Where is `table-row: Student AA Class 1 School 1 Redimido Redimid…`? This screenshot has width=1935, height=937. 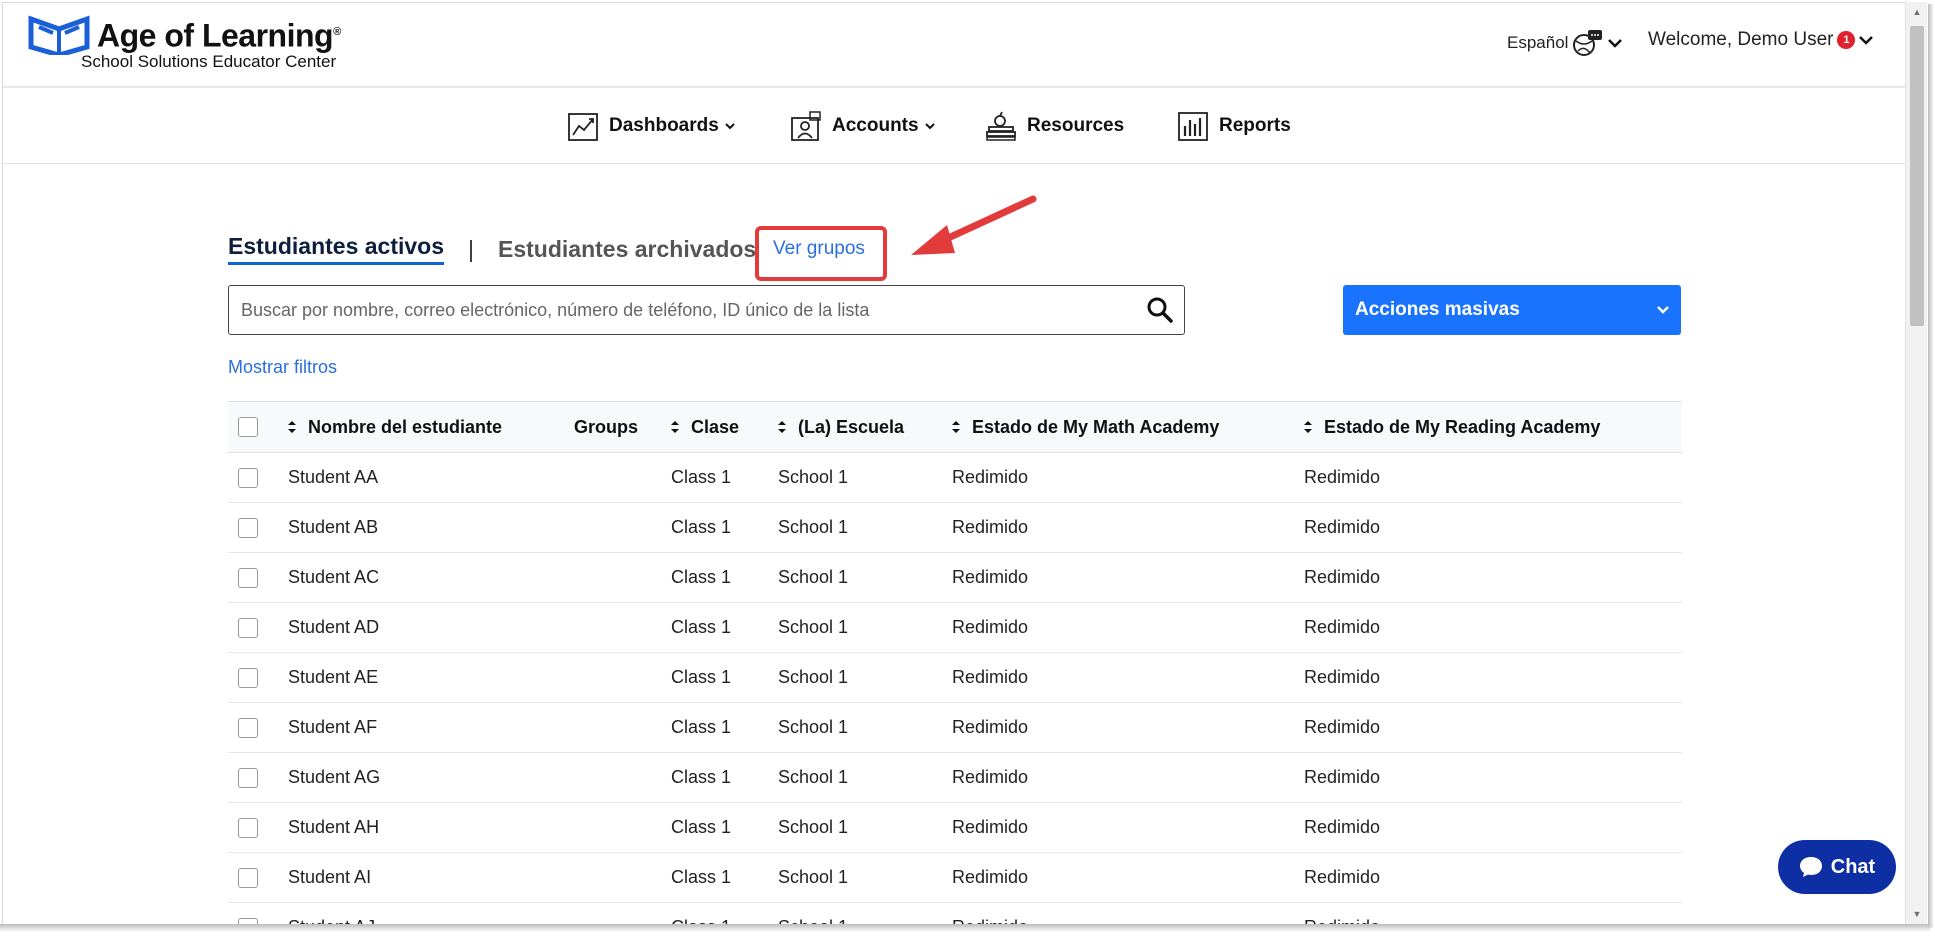 table-row: Student AA Class 1 School 1 Redimido Redimid… is located at coordinates (955, 478).